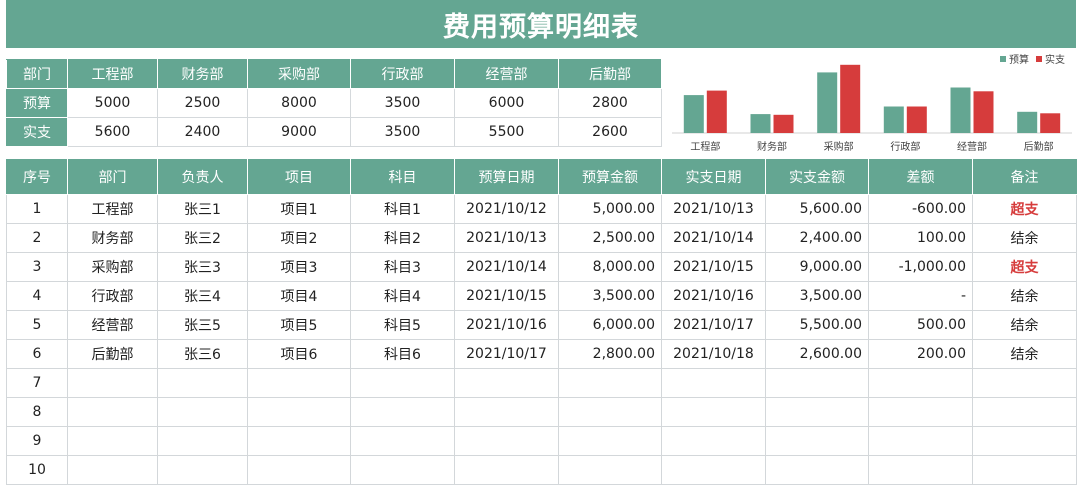 The image size is (1080, 489). Describe the element at coordinates (112, 325) in the screenshot. I see `table-cell: 经营部` at that location.